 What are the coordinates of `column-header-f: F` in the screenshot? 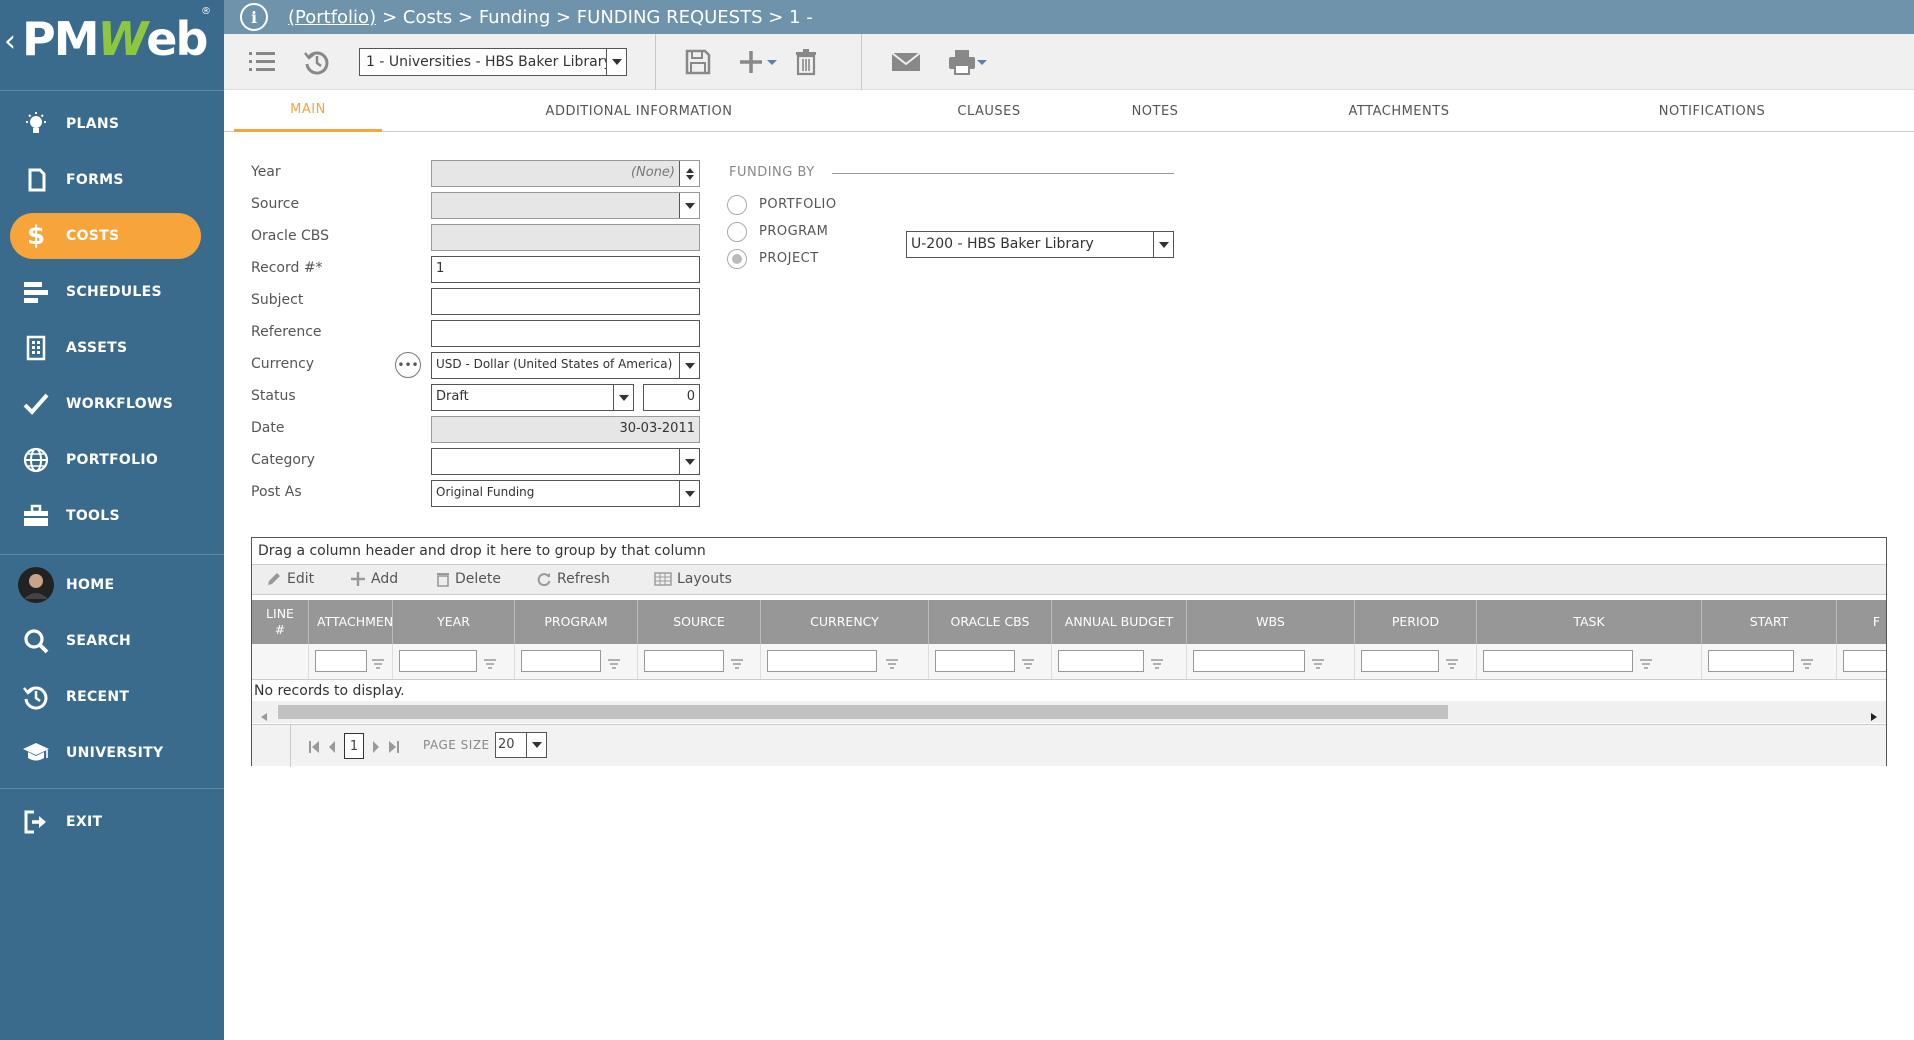 It's located at (1861, 622).